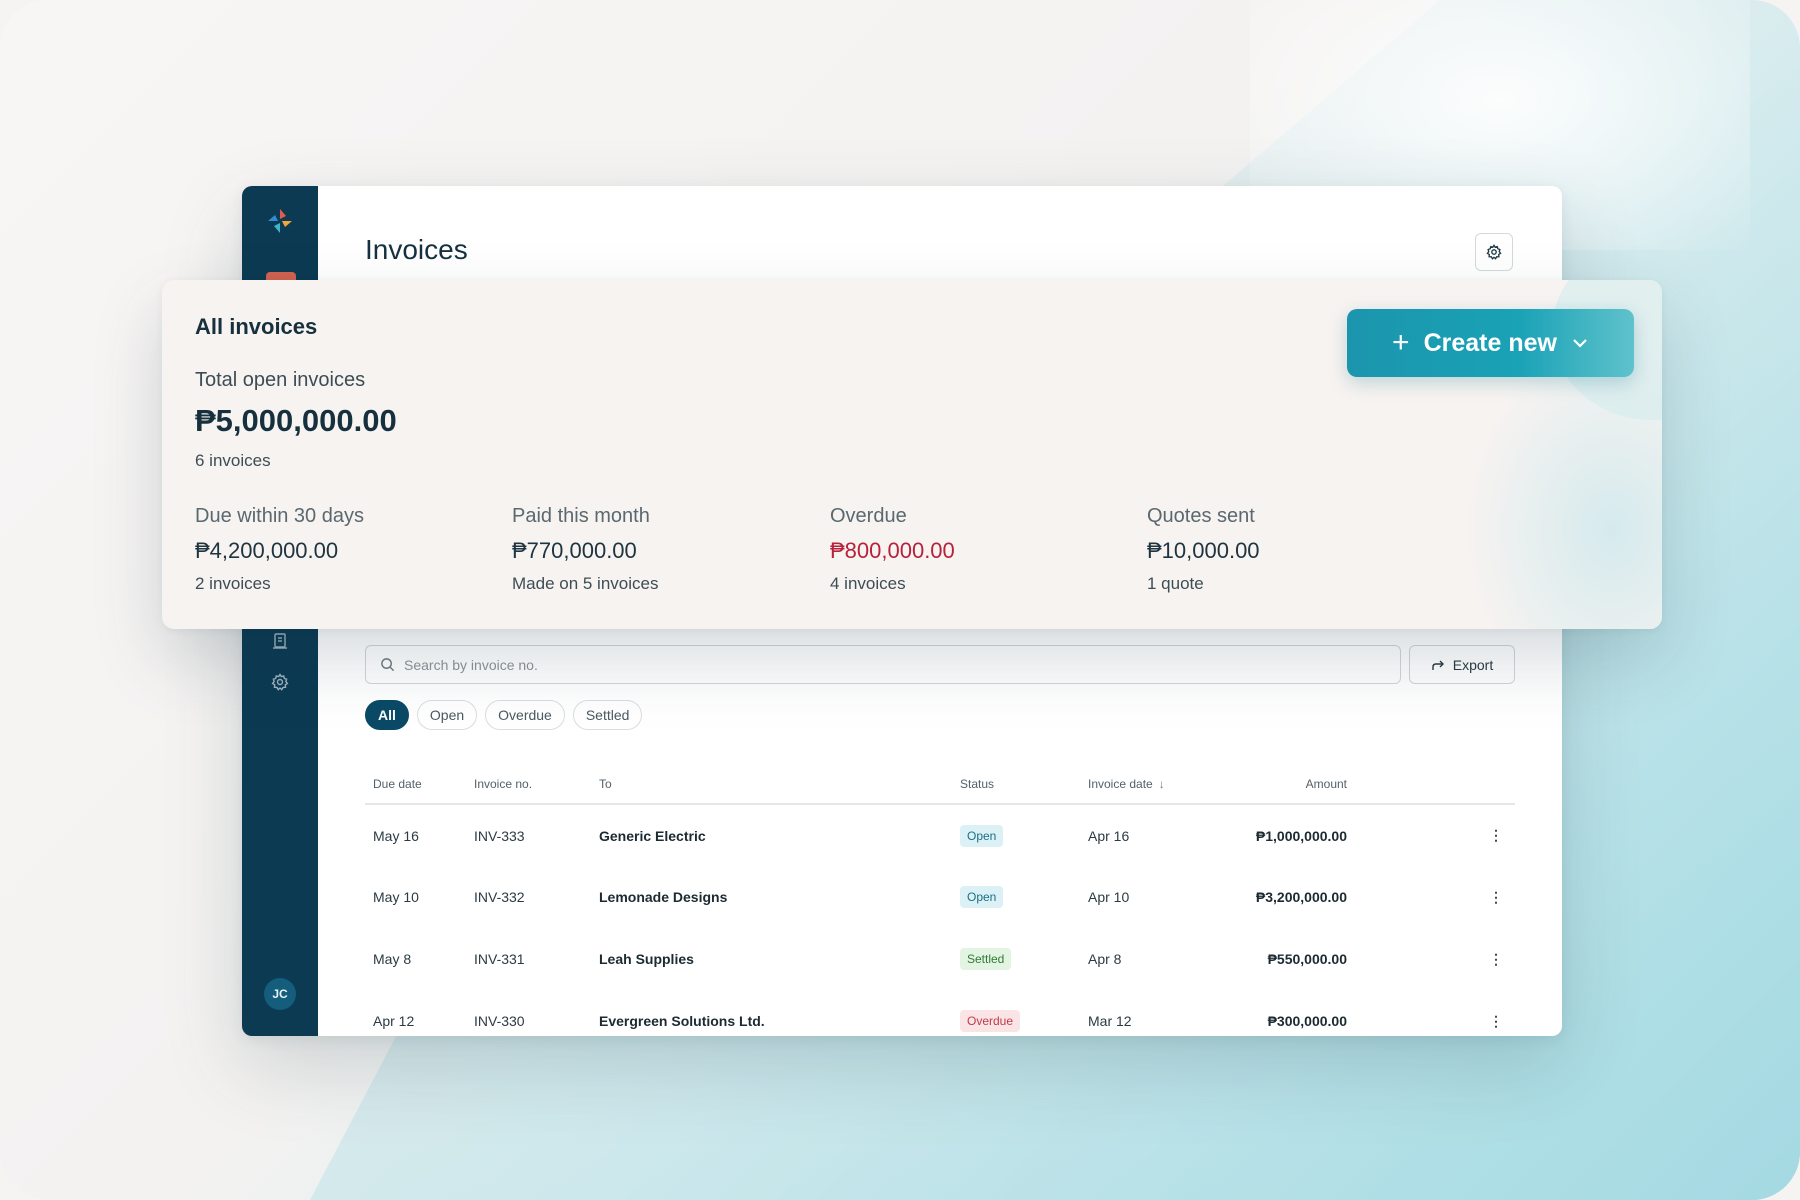  I want to click on document-icon, so click(280, 641).